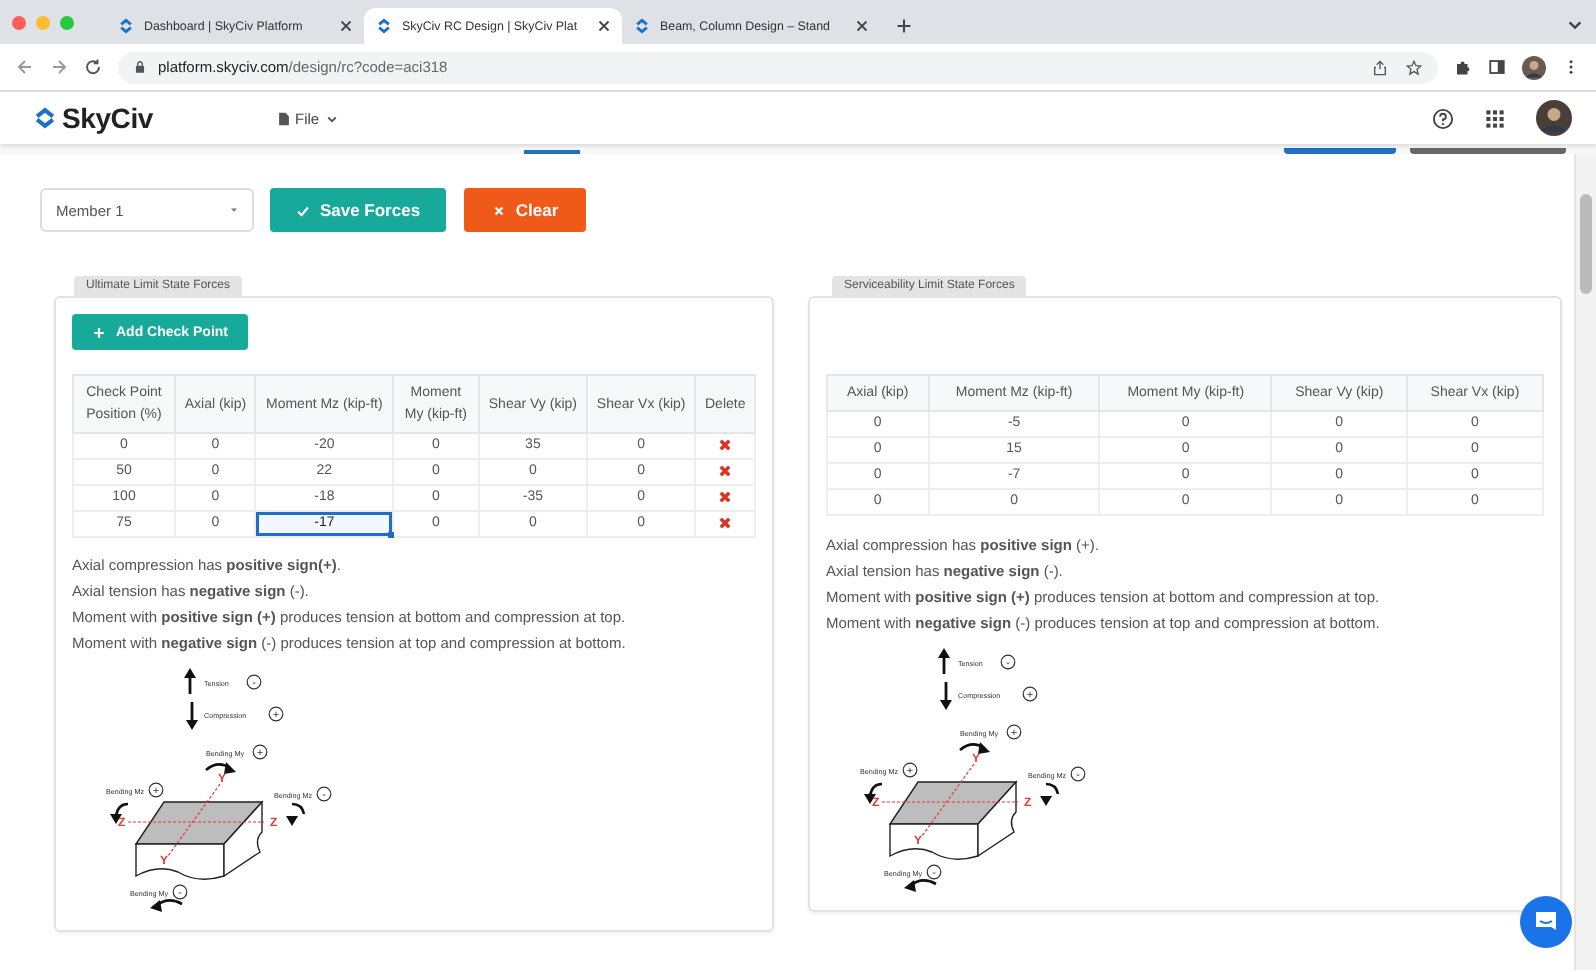  Describe the element at coordinates (302, 210) in the screenshot. I see `check-icon` at that location.